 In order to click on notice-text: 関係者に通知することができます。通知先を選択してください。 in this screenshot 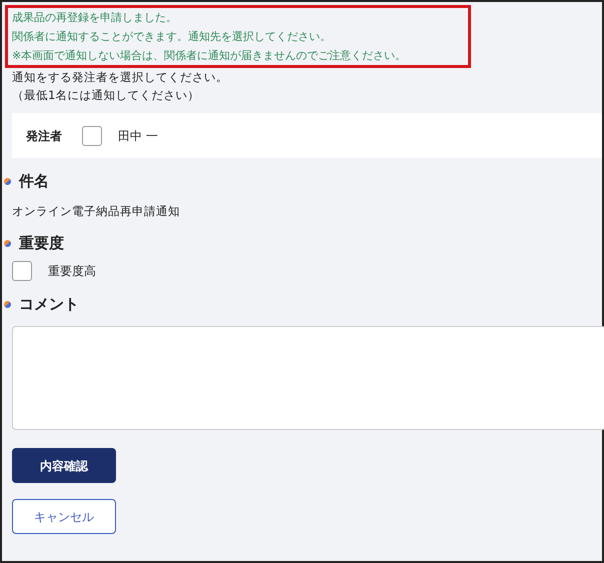, I will do `click(172, 37)`.